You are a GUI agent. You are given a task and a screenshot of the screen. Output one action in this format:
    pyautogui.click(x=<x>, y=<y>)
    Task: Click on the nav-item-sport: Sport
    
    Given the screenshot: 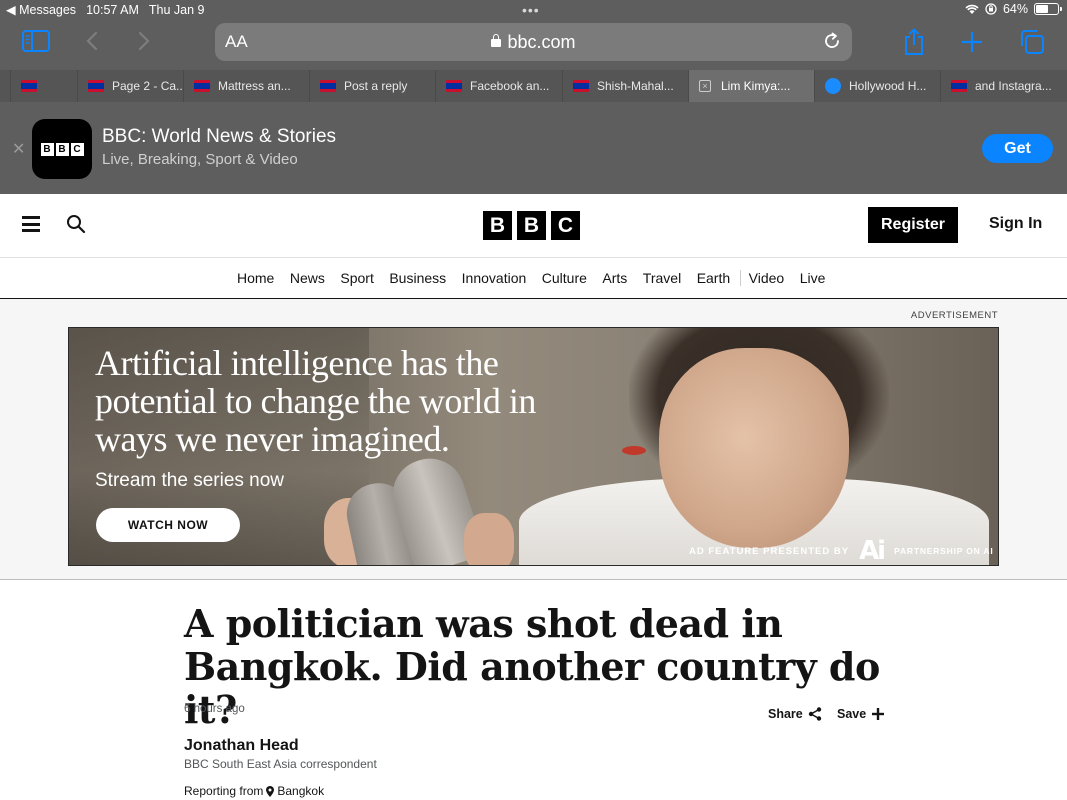 What is the action you would take?
    pyautogui.click(x=356, y=278)
    